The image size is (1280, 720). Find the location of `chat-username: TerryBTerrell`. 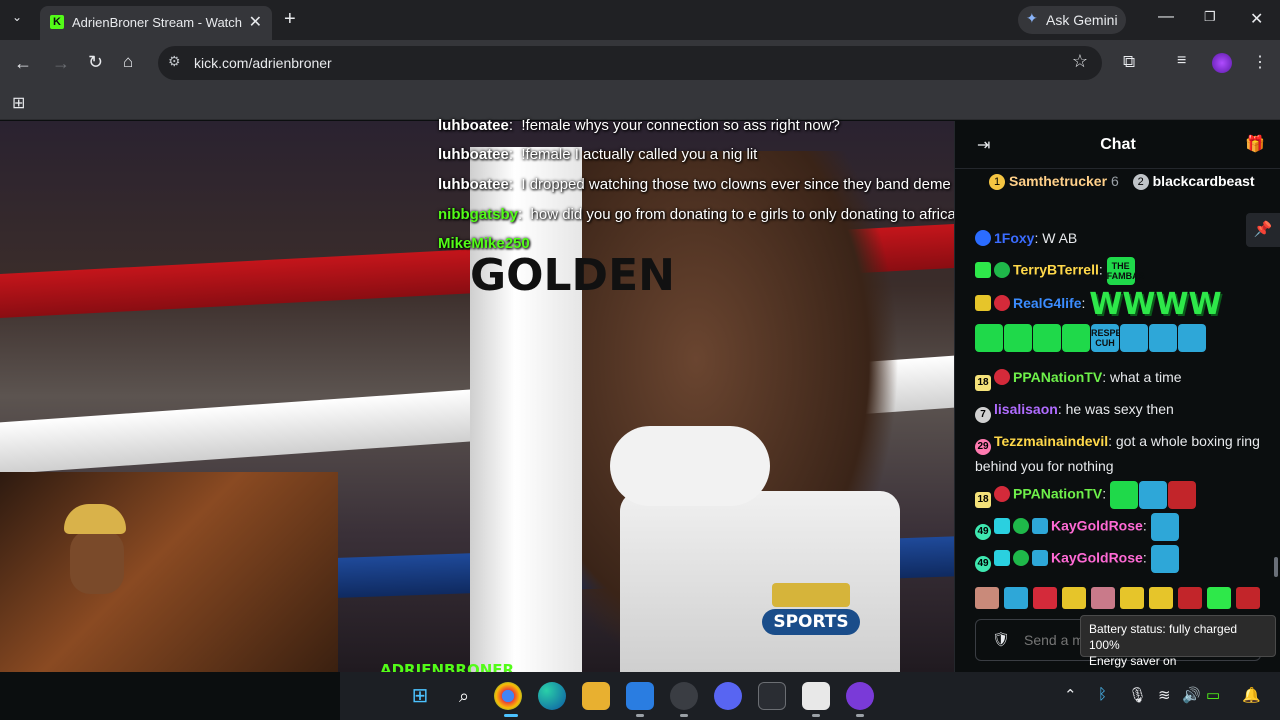

chat-username: TerryBTerrell is located at coordinates (1056, 270).